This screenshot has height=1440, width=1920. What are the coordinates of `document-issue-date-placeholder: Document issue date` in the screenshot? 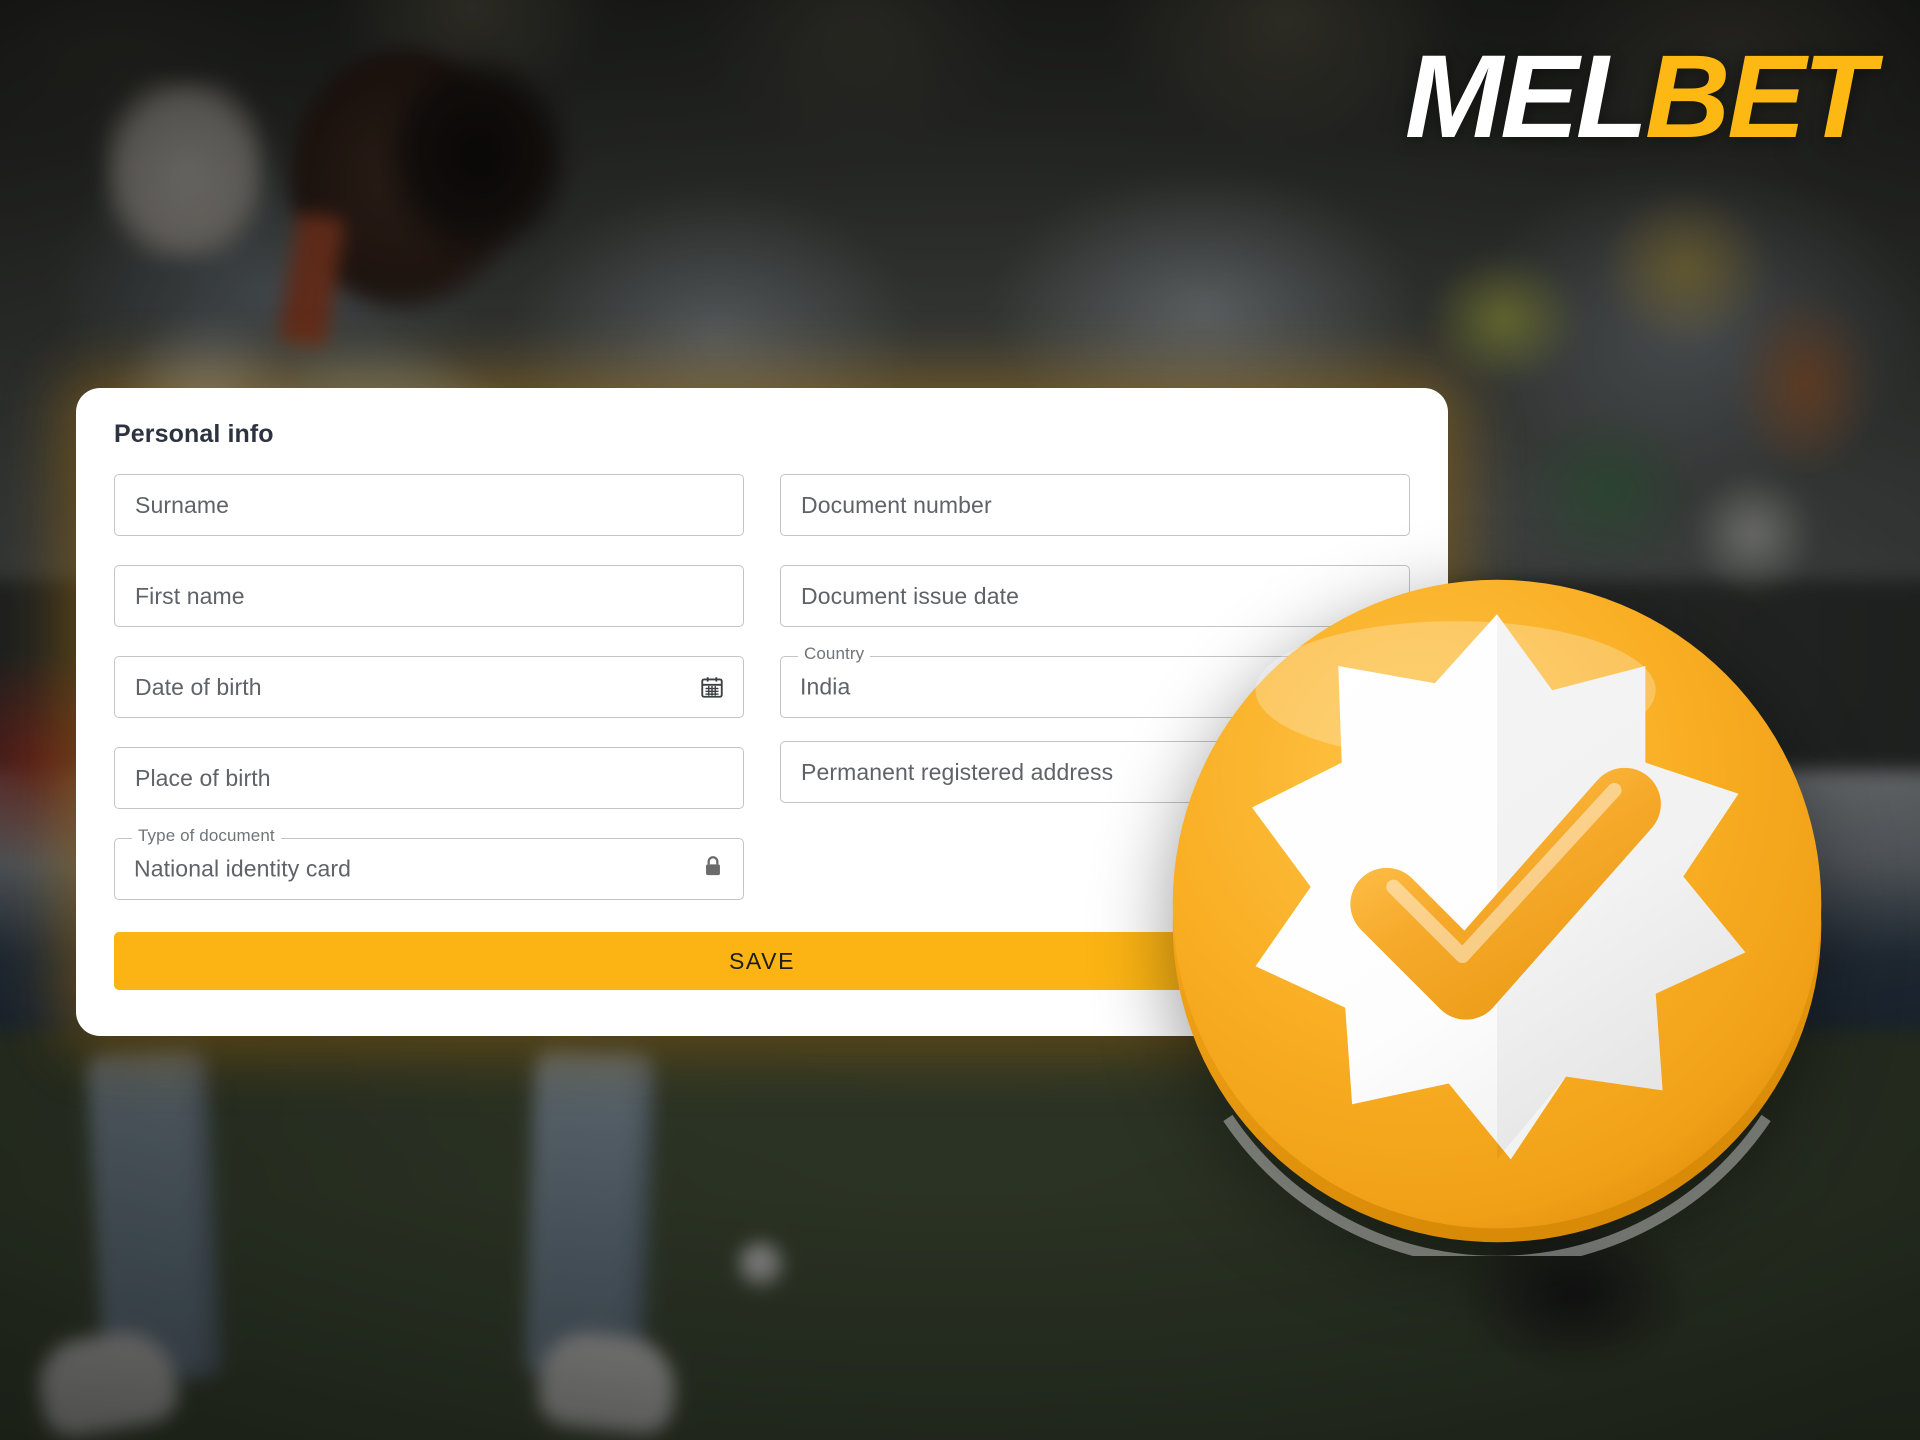 It's located at (910, 595).